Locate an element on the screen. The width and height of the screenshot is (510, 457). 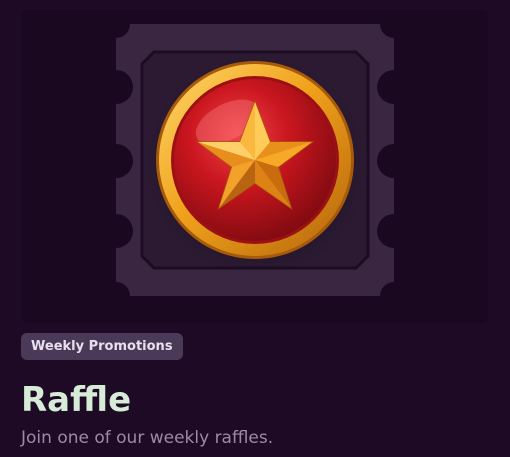
category-badge: Weekly Promotions is located at coordinates (102, 346).